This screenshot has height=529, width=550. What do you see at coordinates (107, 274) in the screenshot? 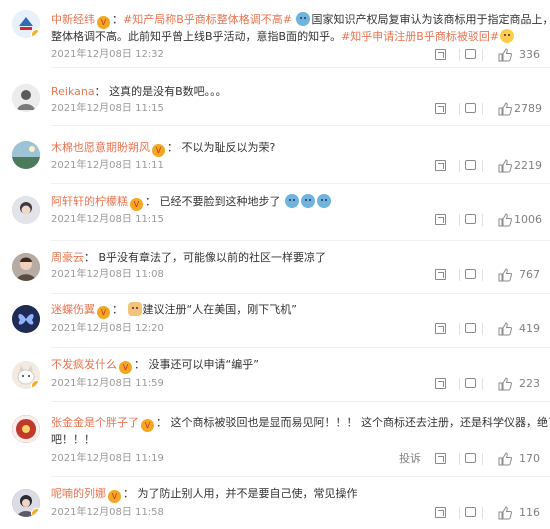
I see `timestamp: 2021年12月08日 11:08` at bounding box center [107, 274].